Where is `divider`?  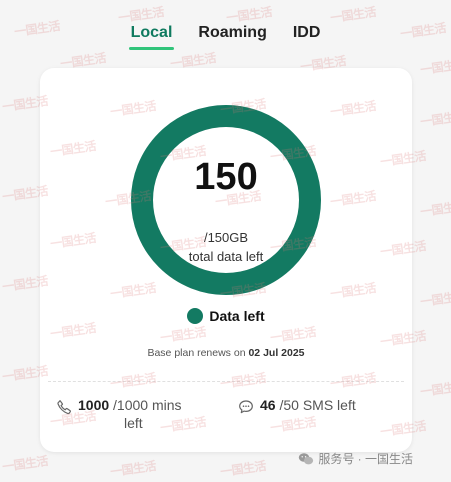 divider is located at coordinates (226, 381).